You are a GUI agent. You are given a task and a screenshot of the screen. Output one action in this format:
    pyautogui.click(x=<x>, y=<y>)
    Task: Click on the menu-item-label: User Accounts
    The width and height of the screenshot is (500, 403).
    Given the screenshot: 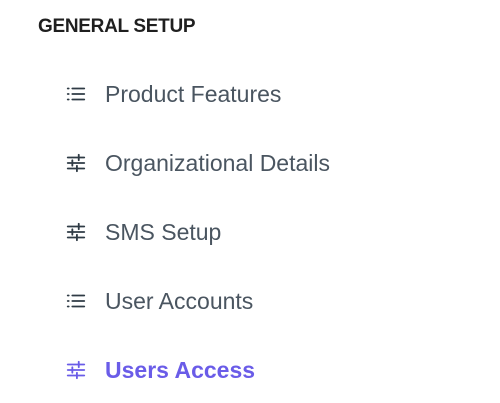 What is the action you would take?
    pyautogui.click(x=179, y=300)
    